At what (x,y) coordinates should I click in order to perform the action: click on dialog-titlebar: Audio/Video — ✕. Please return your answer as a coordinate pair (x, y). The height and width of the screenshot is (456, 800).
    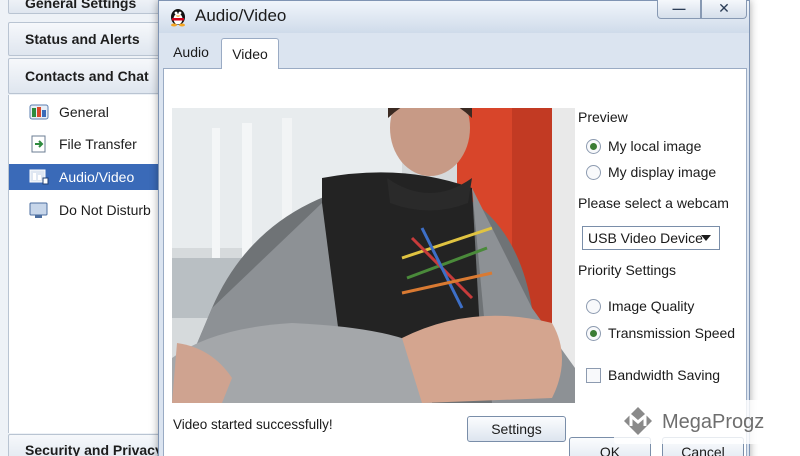
    Looking at the image, I should click on (454, 16).